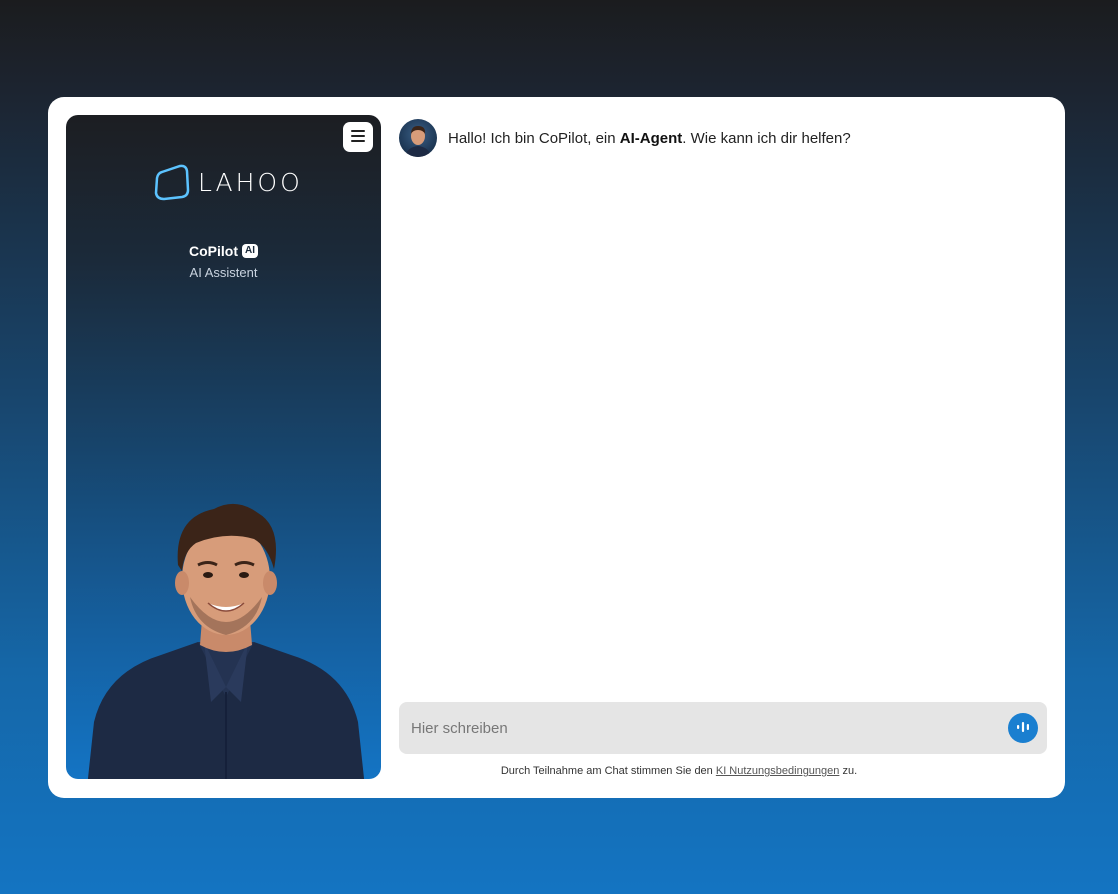  I want to click on message-input-bar, so click(723, 728).